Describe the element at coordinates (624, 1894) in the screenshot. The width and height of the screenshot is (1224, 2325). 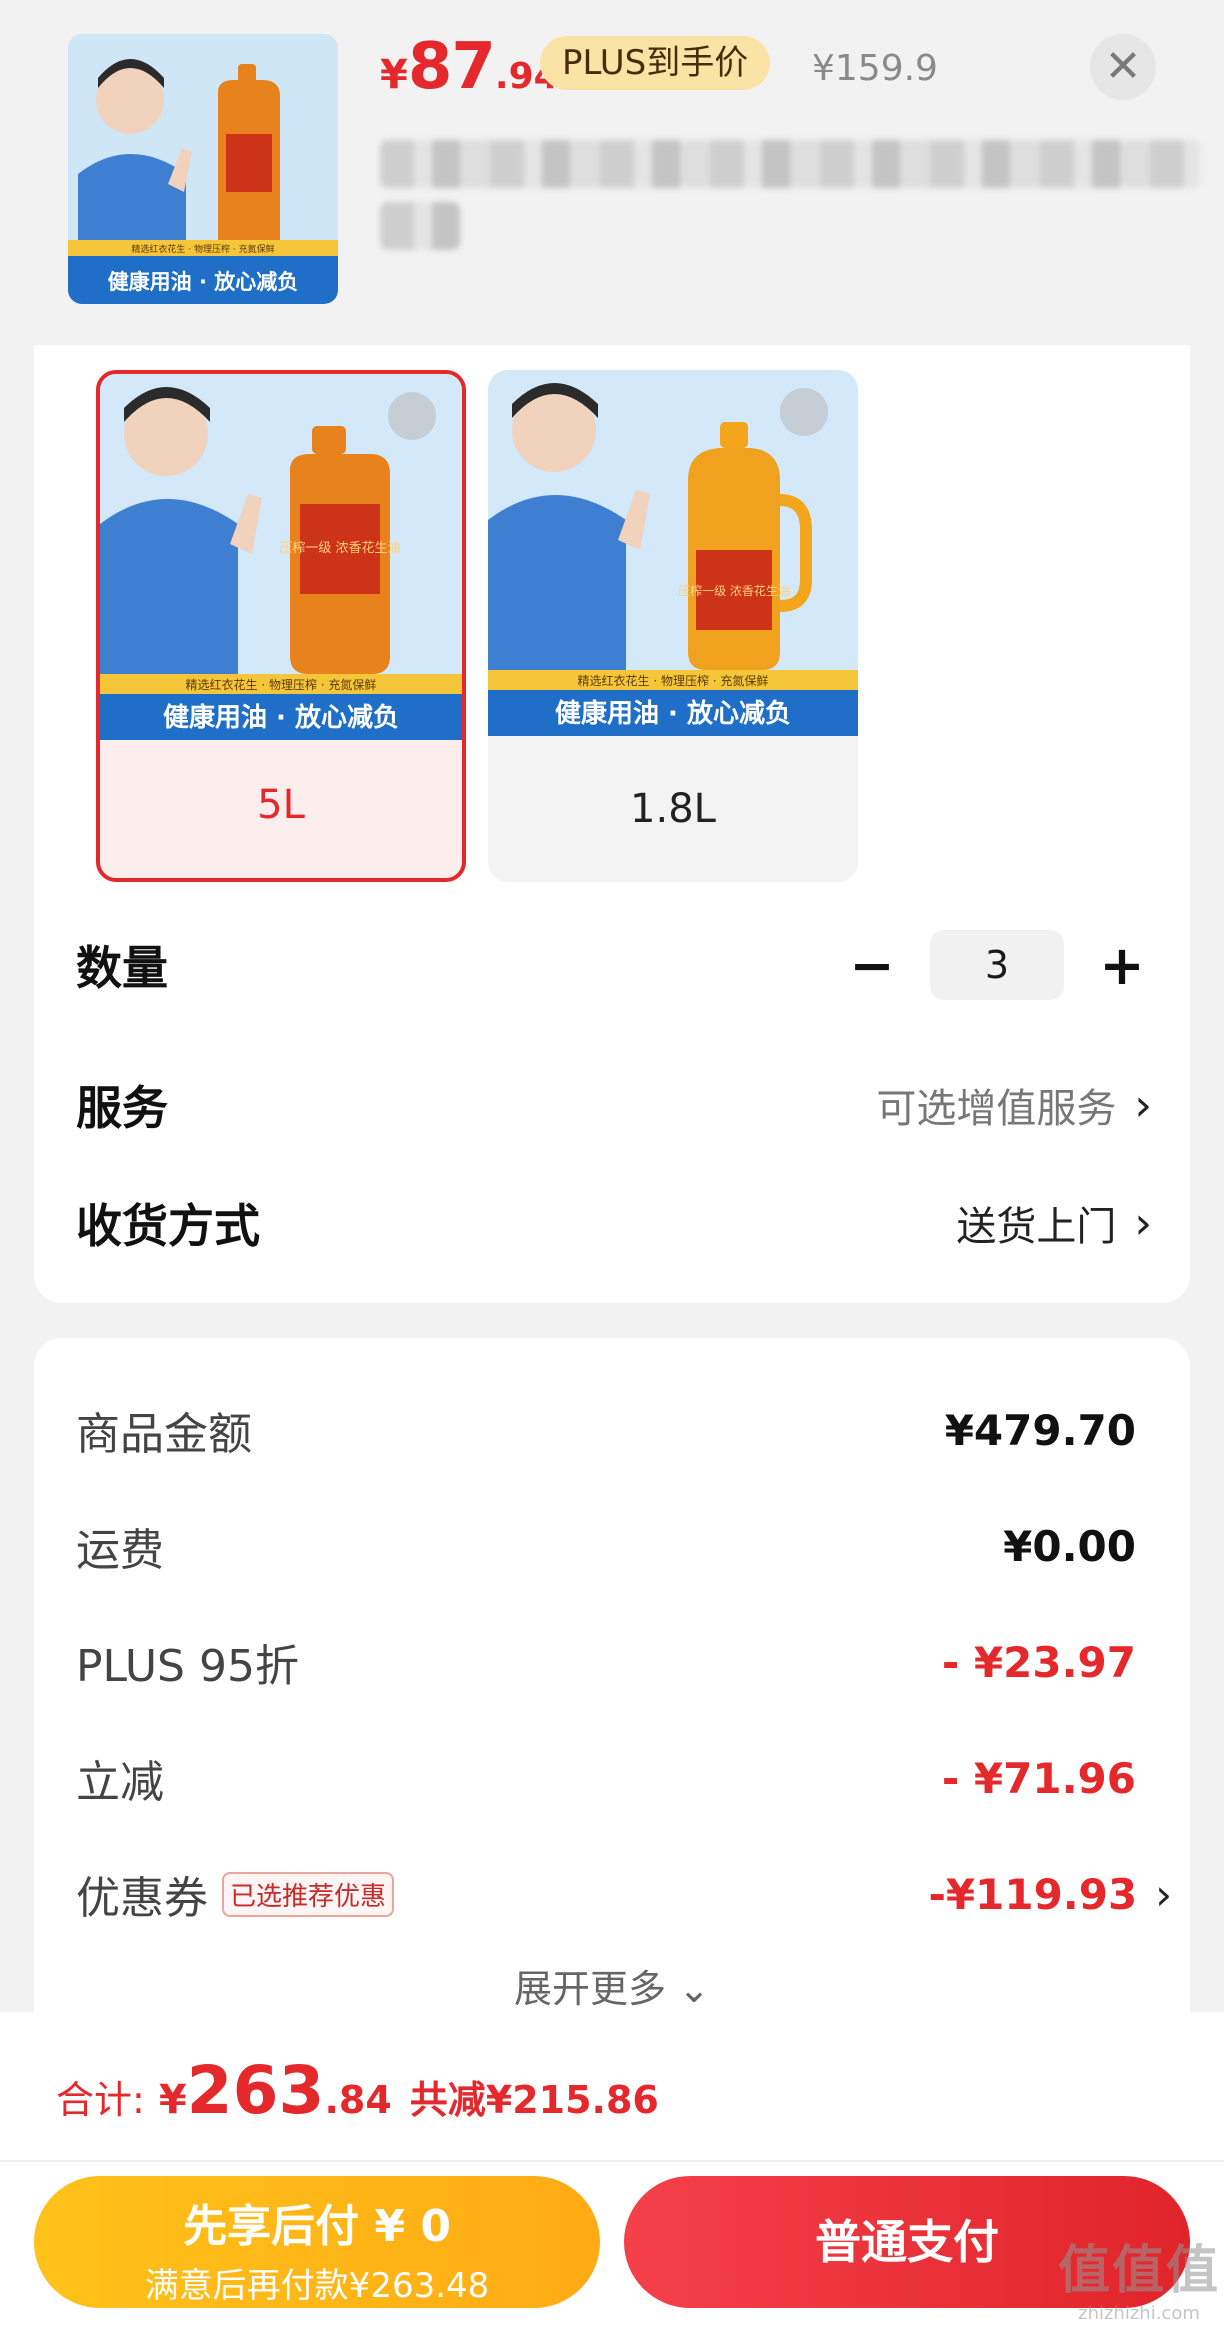
I see `coupon-row: 优惠券 已选推荐优惠 -¥119.93 ›` at that location.